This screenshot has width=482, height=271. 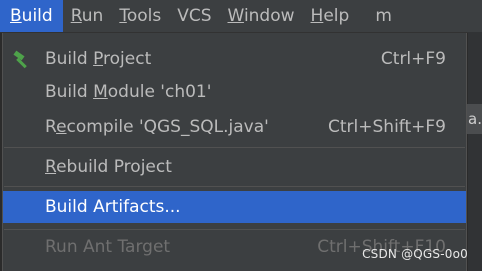 What do you see at coordinates (383, 16) in the screenshot?
I see `menubar-truncated-text: m` at bounding box center [383, 16].